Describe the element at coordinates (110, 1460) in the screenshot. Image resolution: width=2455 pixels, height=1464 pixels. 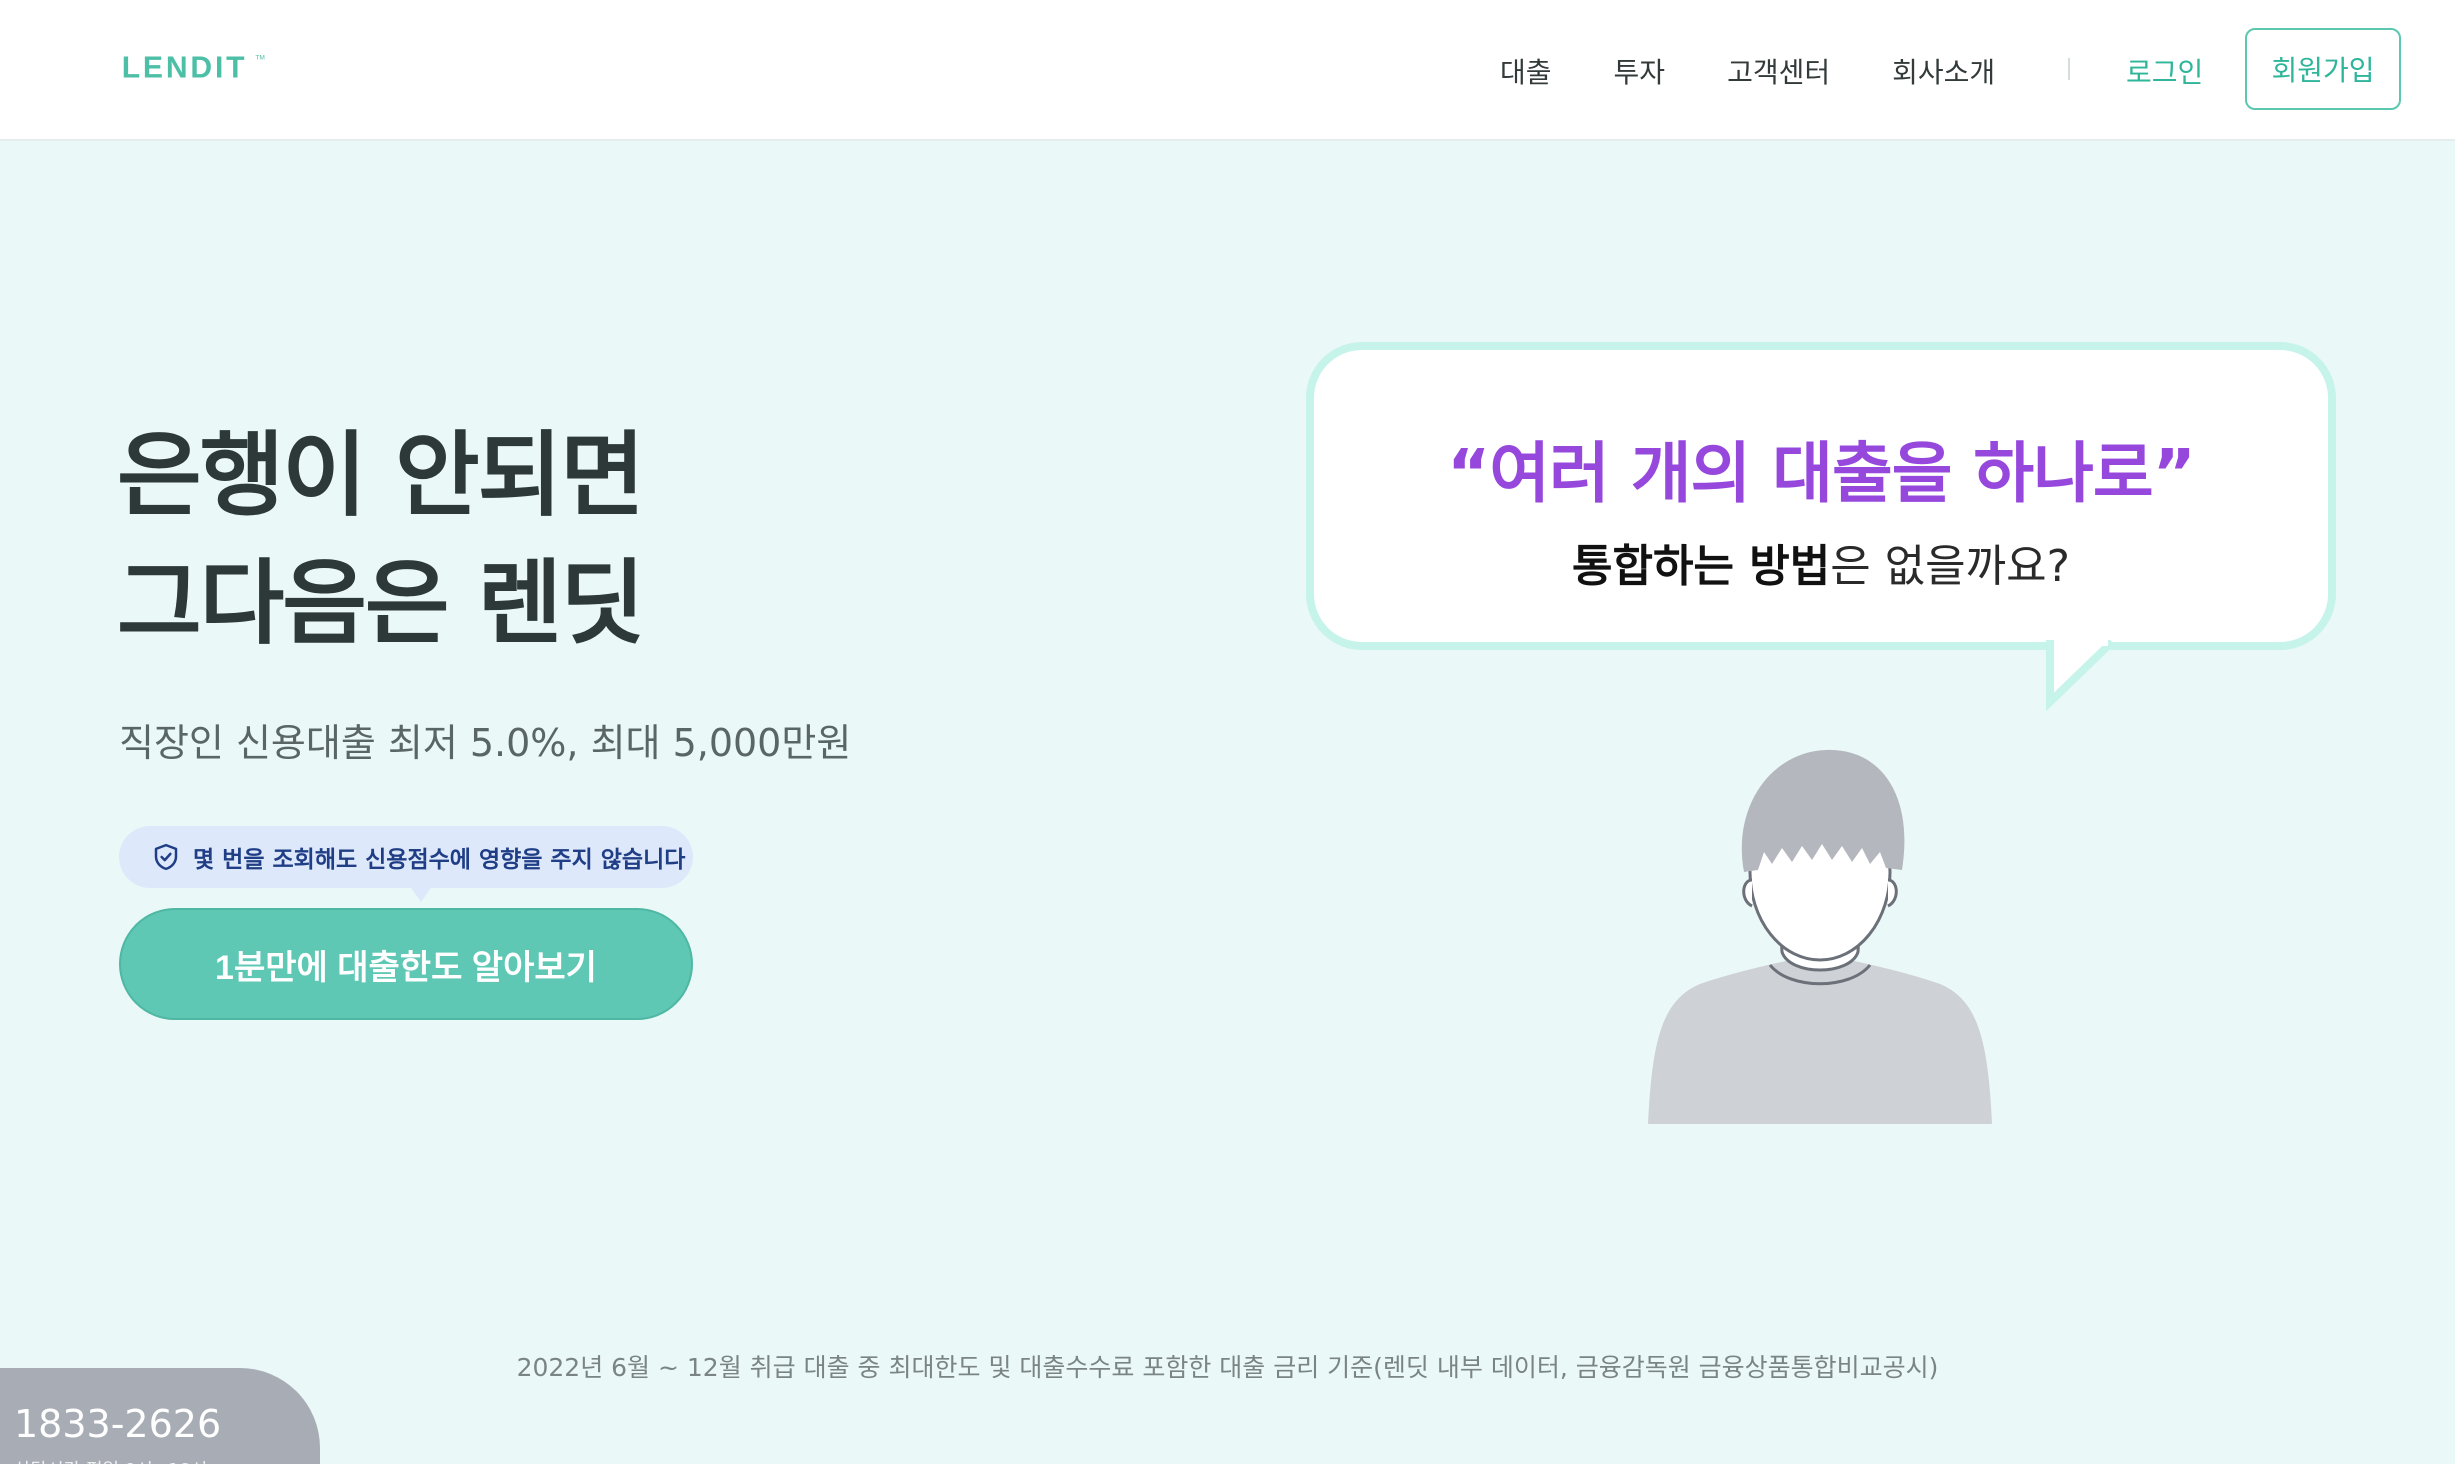
I see `contact-hours: 상담시간 평일 9시~18시` at that location.